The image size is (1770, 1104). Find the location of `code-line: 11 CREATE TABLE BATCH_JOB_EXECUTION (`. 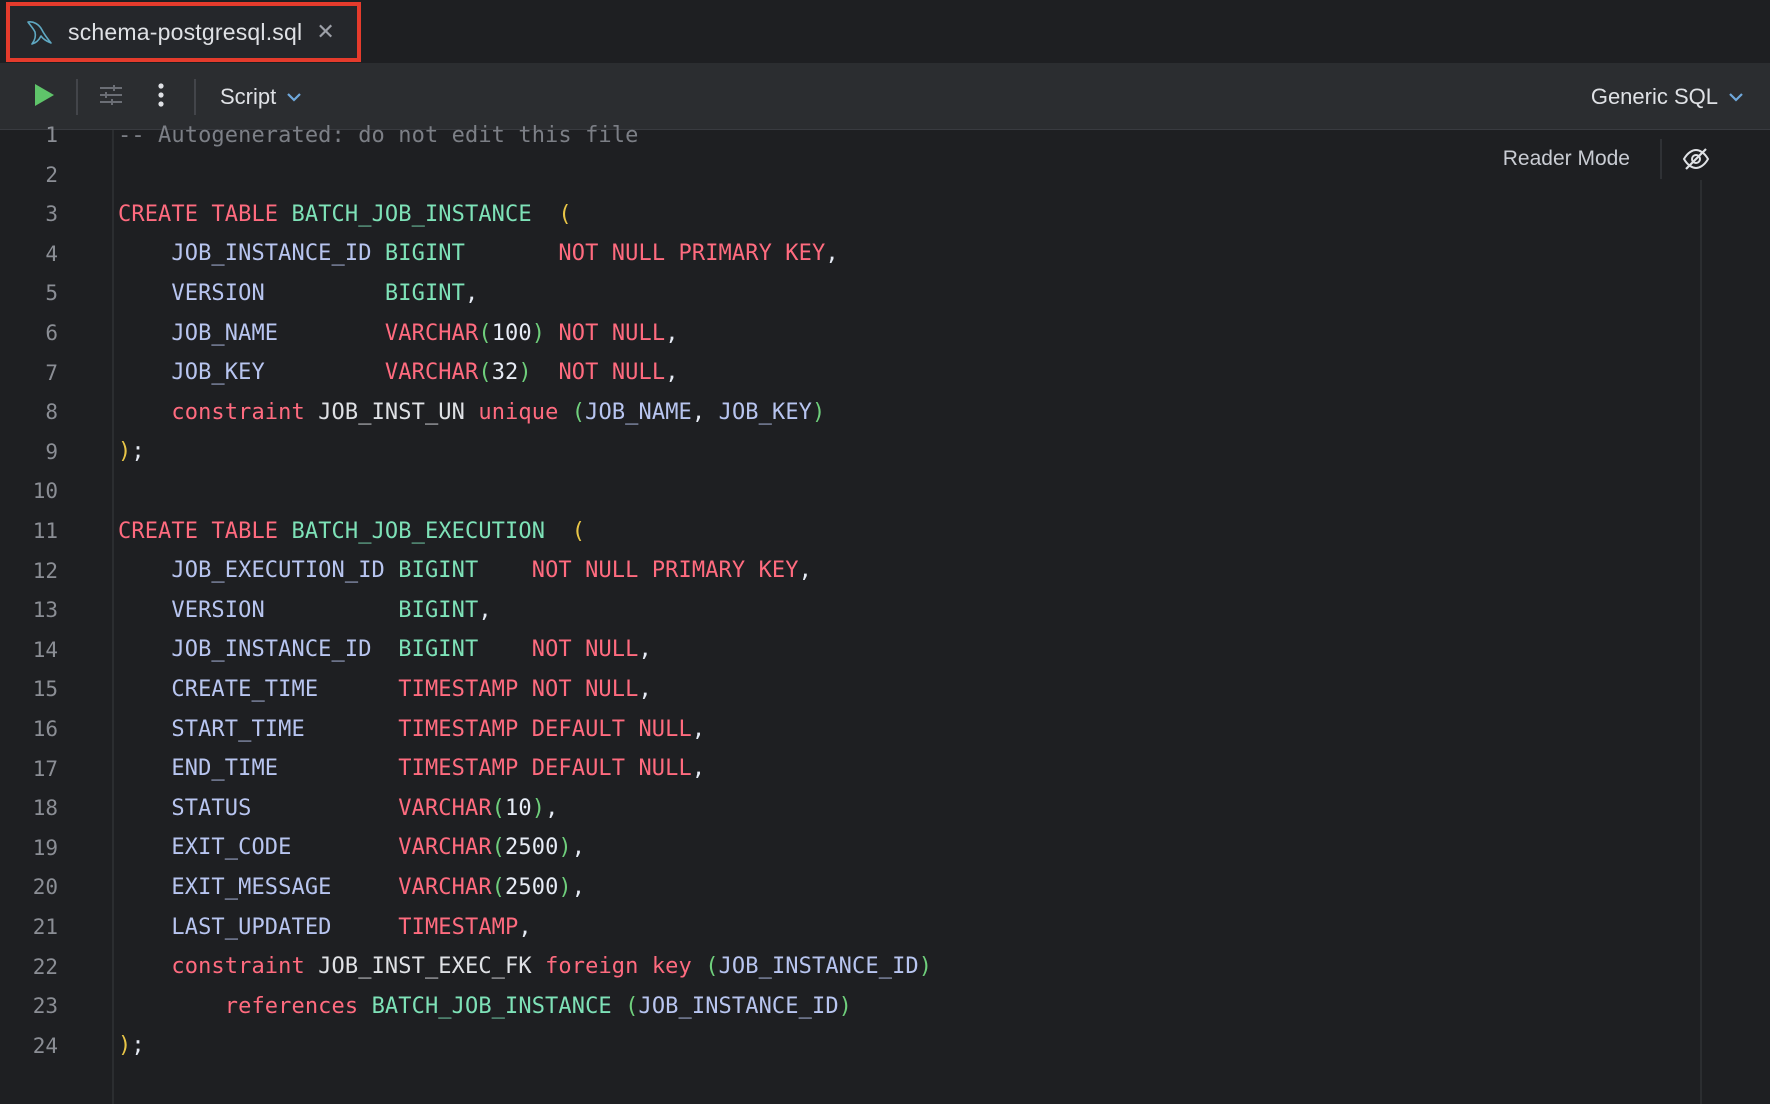

code-line: 11 CREATE TABLE BATCH_JOB_EXECUTION ( is located at coordinates (850, 531).